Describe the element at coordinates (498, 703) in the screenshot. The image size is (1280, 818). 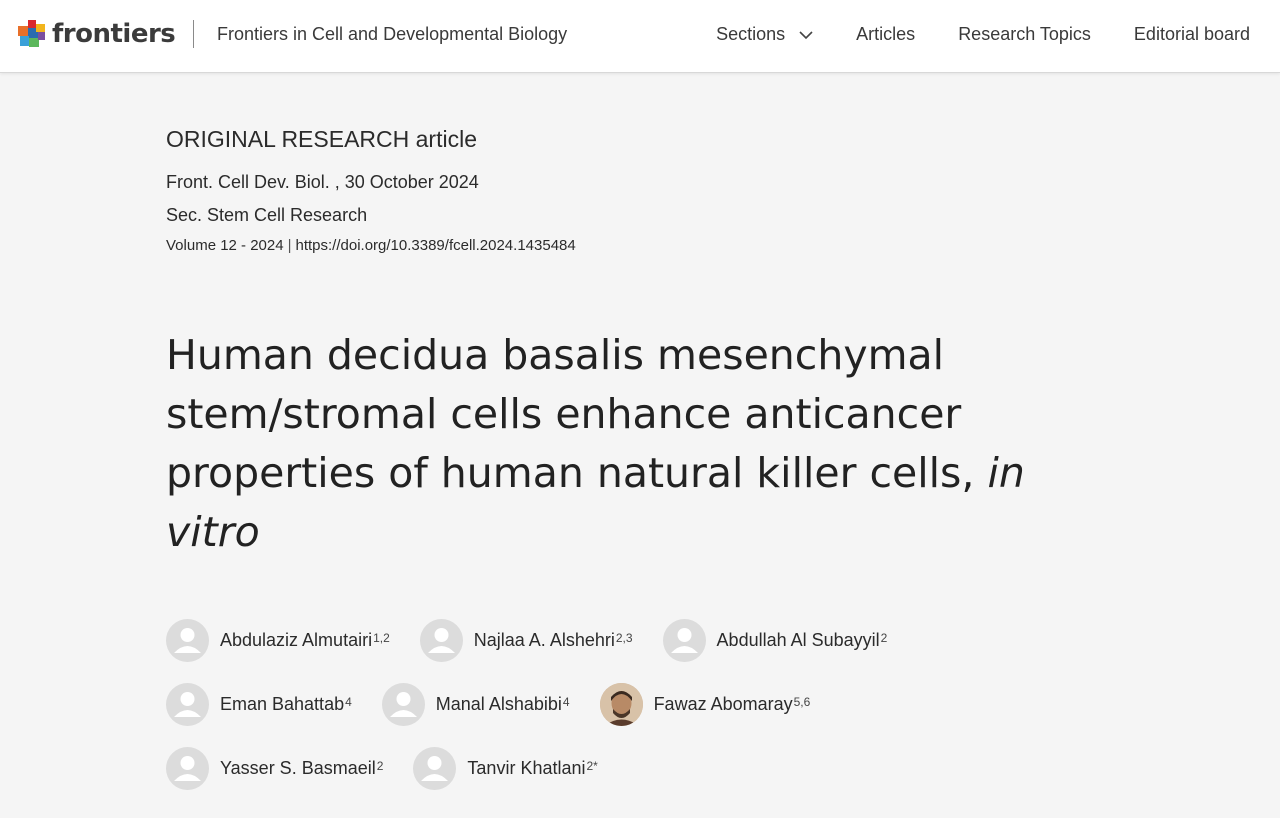
I see `author-name: Manal Alshabibi` at that location.